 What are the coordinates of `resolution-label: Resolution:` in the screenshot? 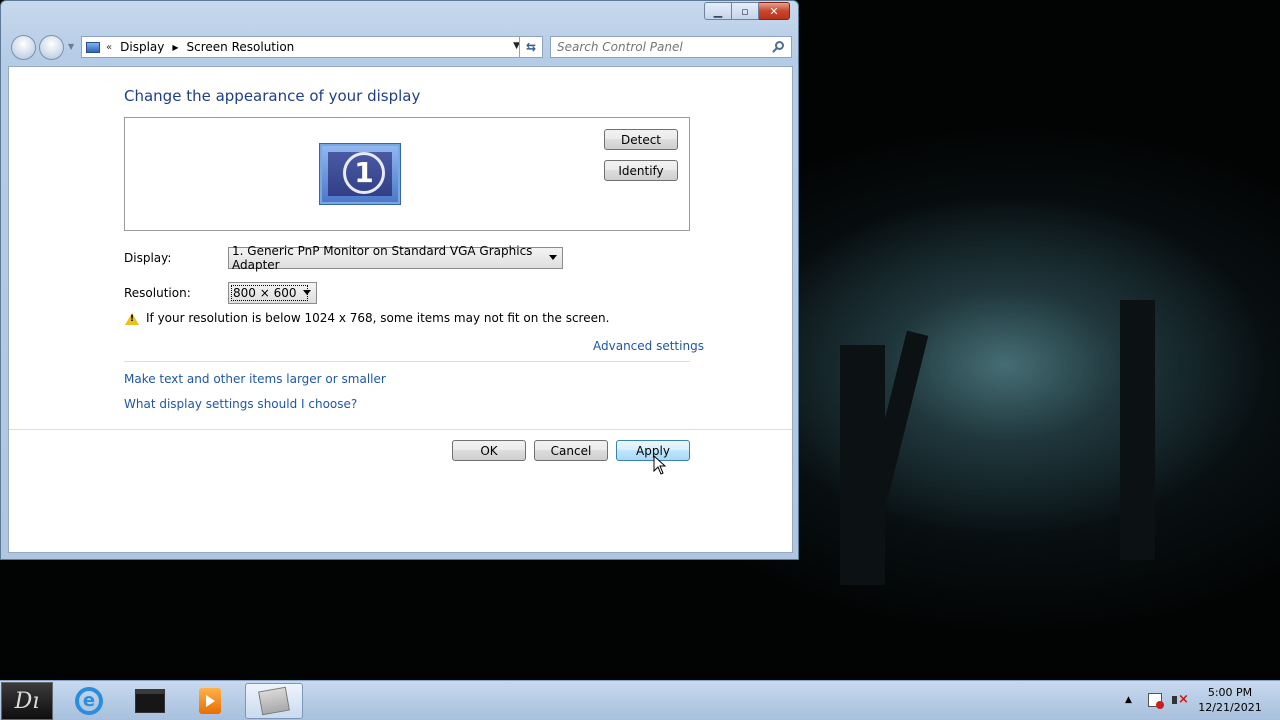 It's located at (157, 293).